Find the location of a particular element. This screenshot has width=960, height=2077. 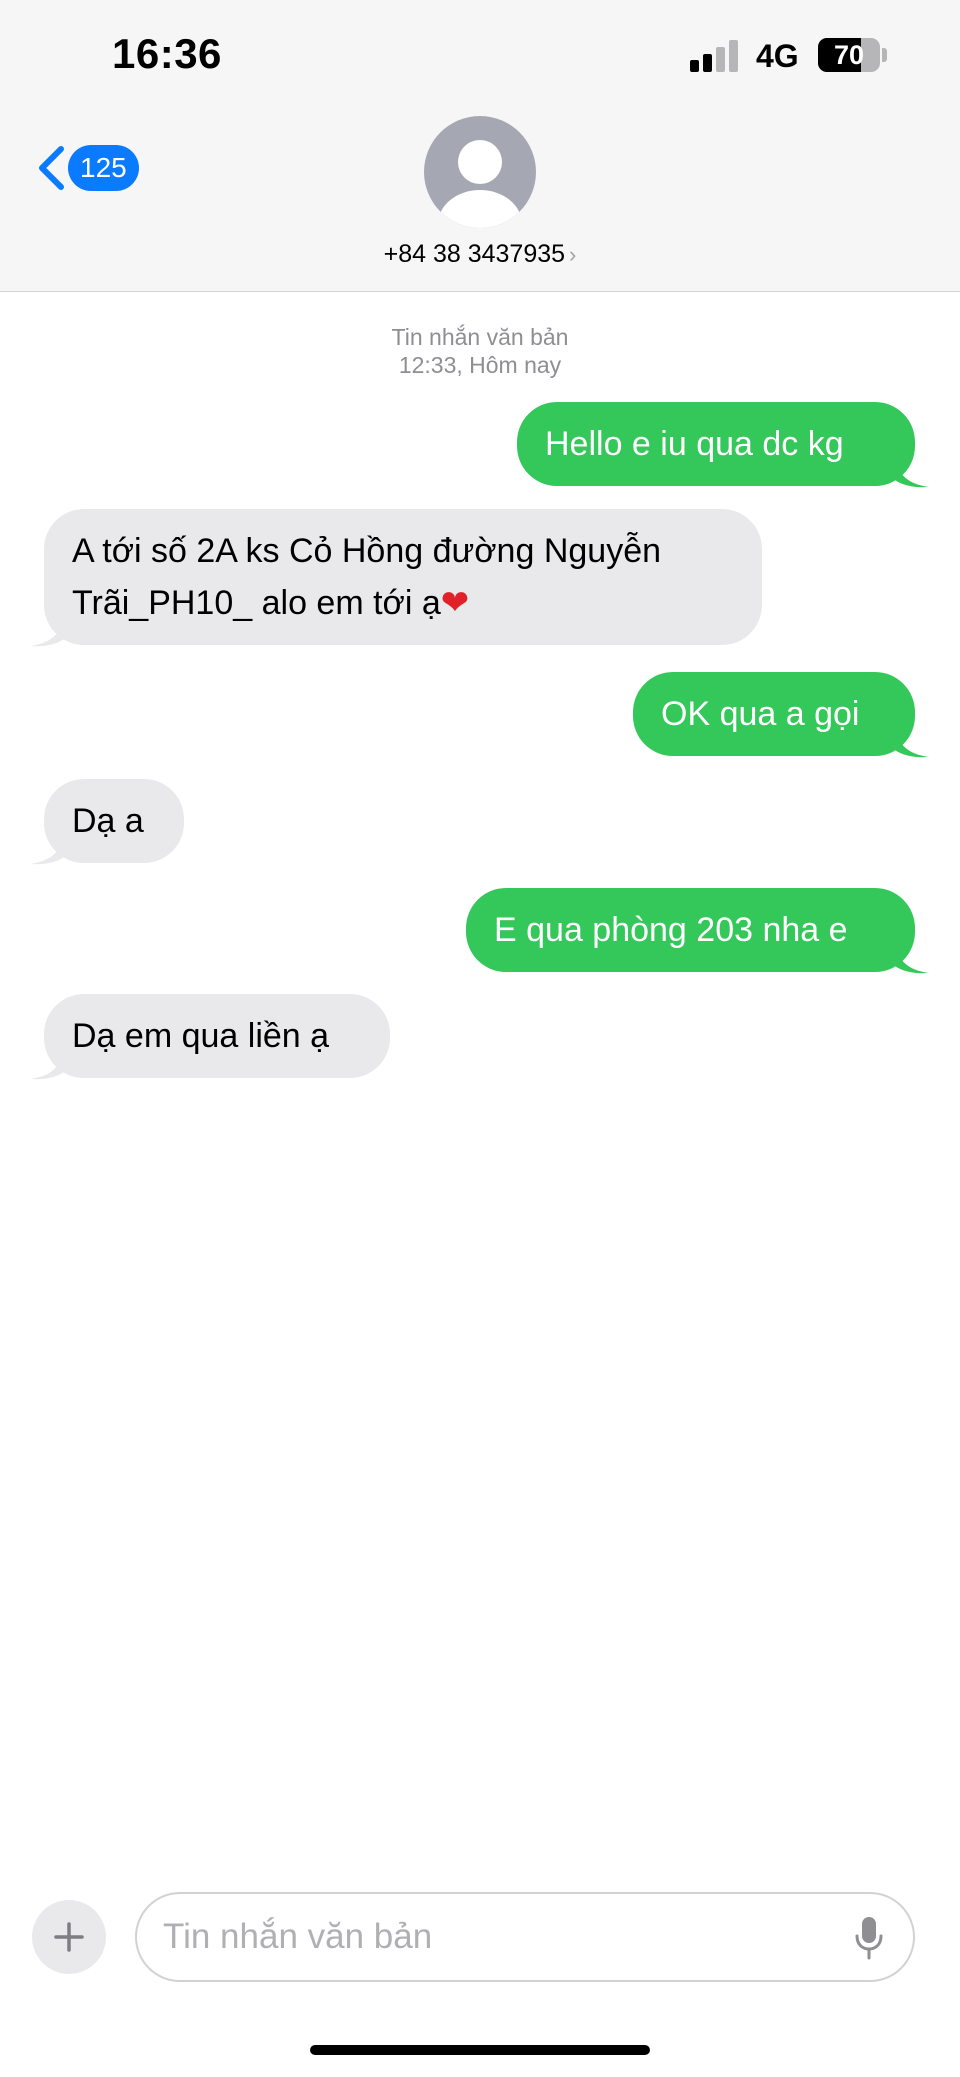

home-indicator is located at coordinates (480, 2050).